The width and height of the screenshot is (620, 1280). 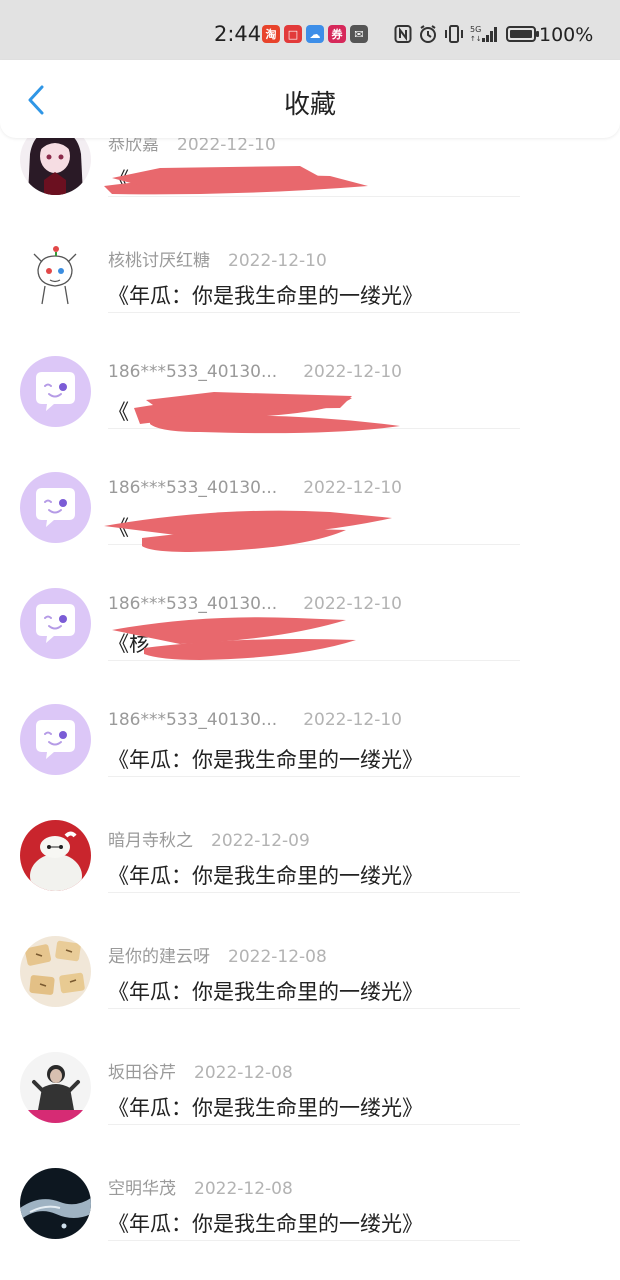 I want to click on item-meta: 空明华茂 2022-12-08, so click(x=200, y=1186).